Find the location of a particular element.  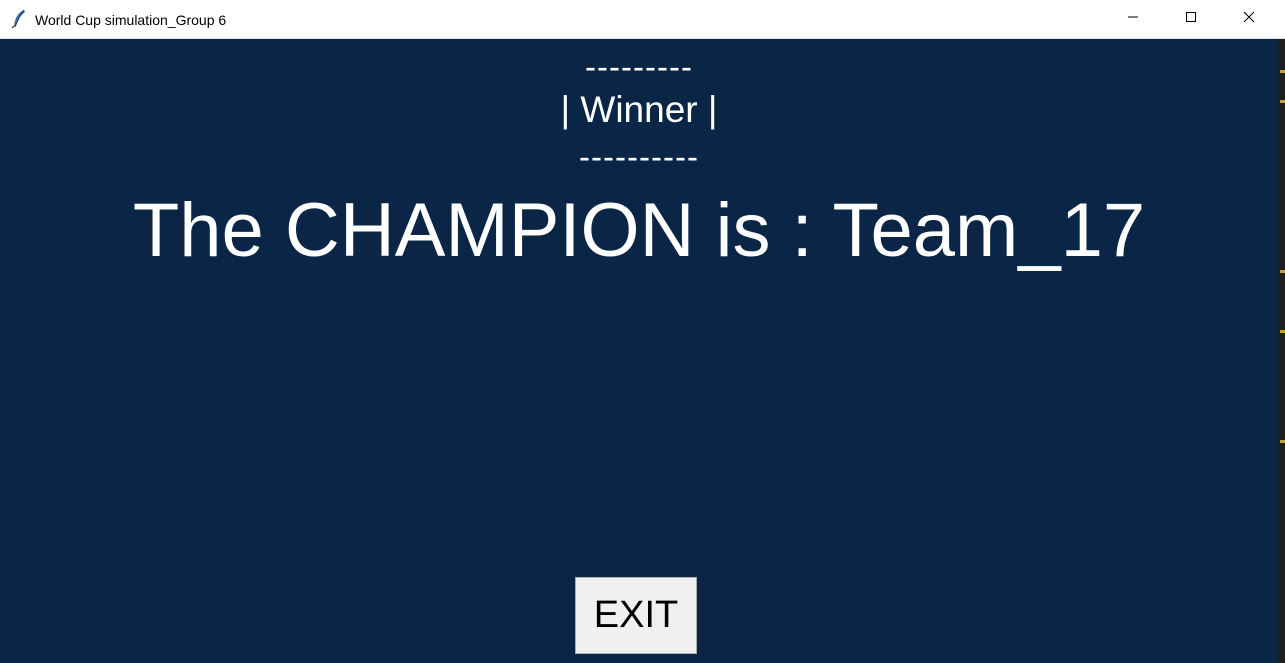

close-icon is located at coordinates (1249, 19).